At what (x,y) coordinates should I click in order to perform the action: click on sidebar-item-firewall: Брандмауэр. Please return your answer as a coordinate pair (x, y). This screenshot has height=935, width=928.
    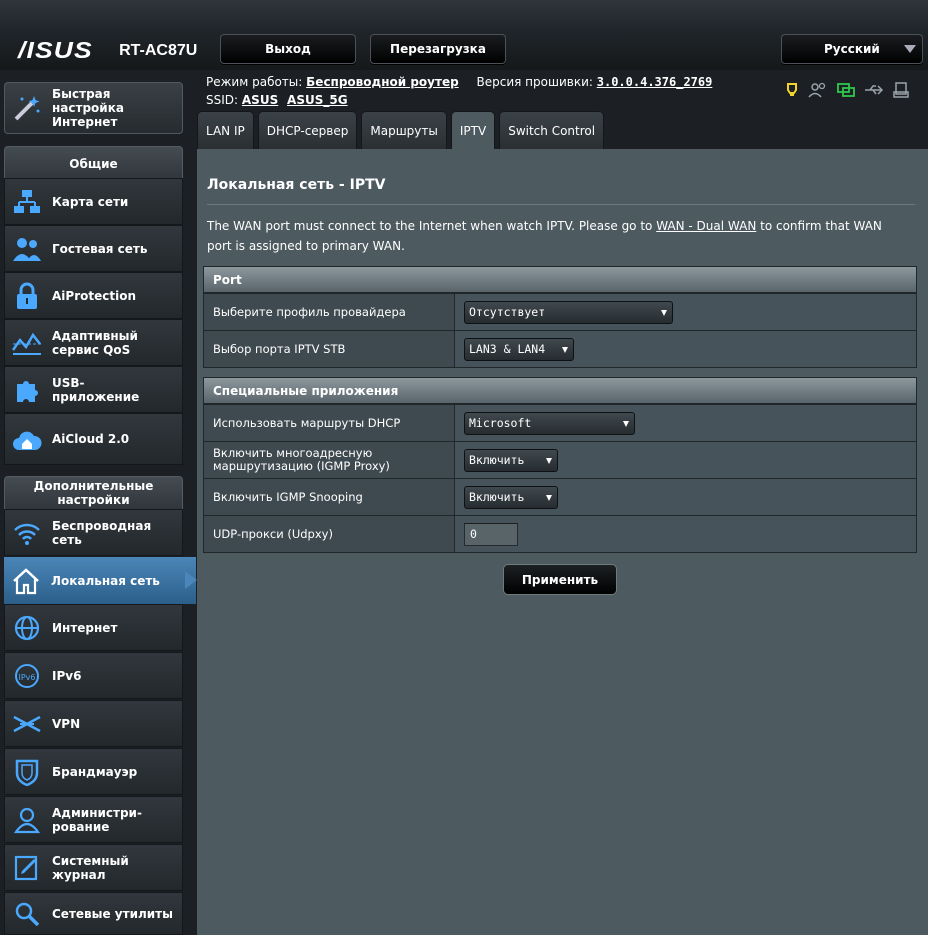
    Looking at the image, I should click on (93, 771).